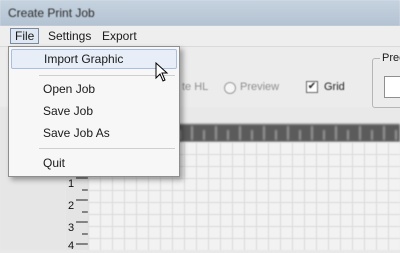  I want to click on menu-item-save-job-as: Save Job As, so click(93, 133).